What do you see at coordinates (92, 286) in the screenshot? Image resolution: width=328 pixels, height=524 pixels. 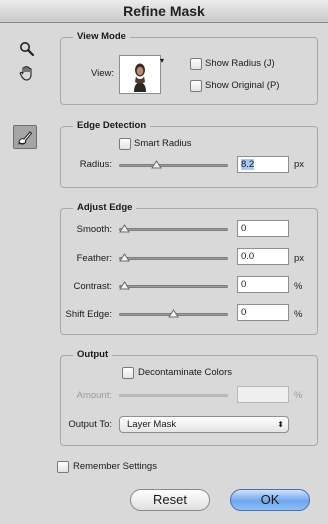 I see `contrast-label: Contrast:` at bounding box center [92, 286].